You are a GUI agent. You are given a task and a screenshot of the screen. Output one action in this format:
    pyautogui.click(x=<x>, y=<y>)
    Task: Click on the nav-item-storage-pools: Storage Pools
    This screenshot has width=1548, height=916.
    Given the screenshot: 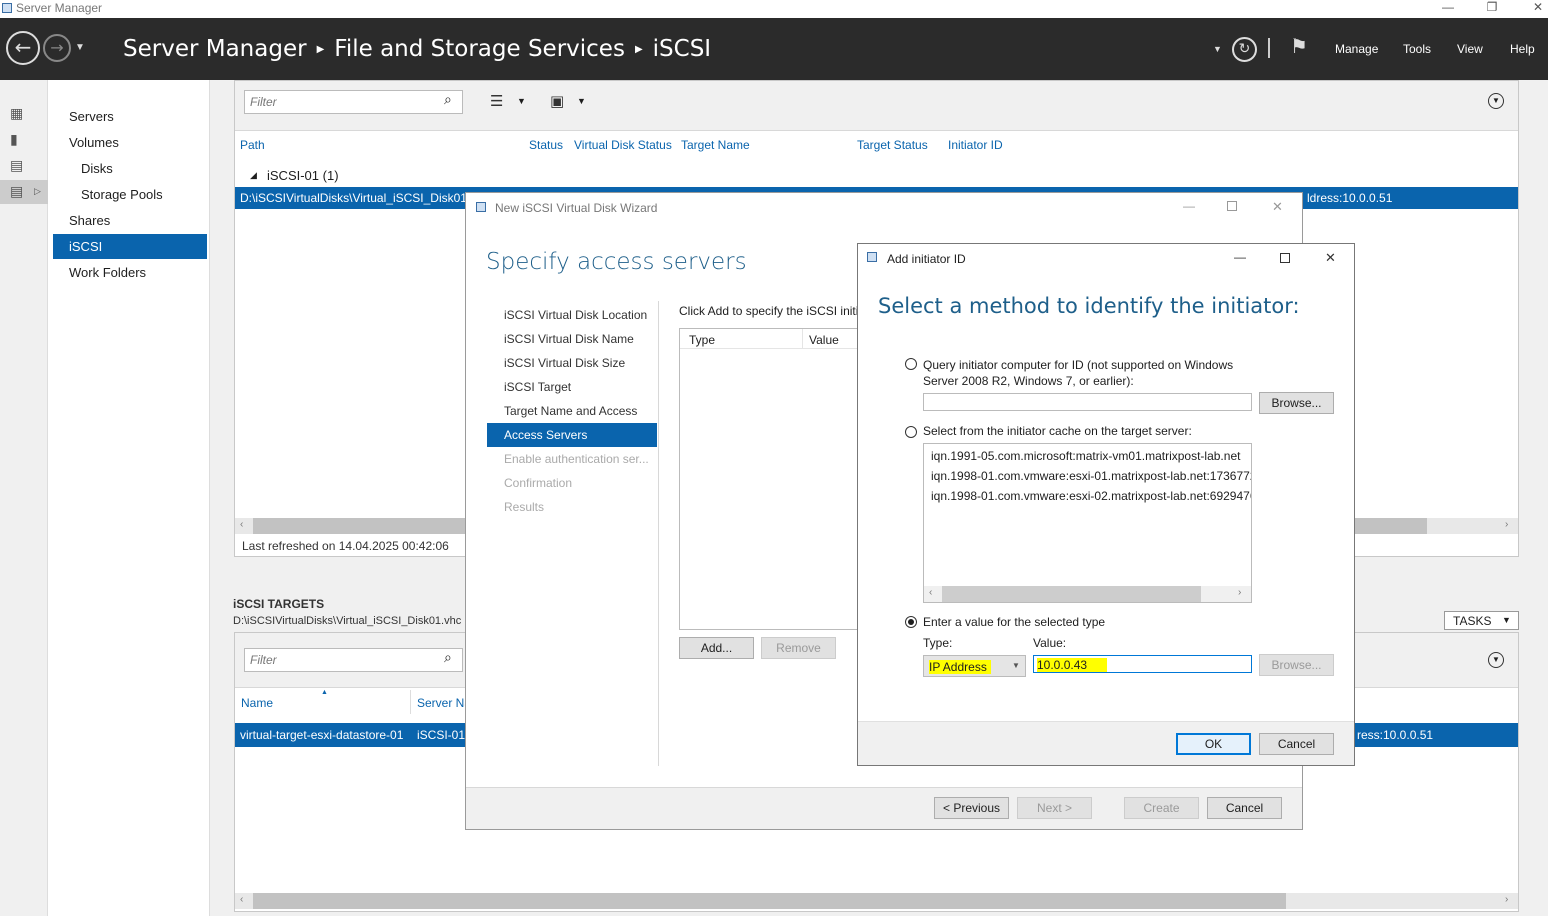 What is the action you would take?
    pyautogui.click(x=130, y=194)
    